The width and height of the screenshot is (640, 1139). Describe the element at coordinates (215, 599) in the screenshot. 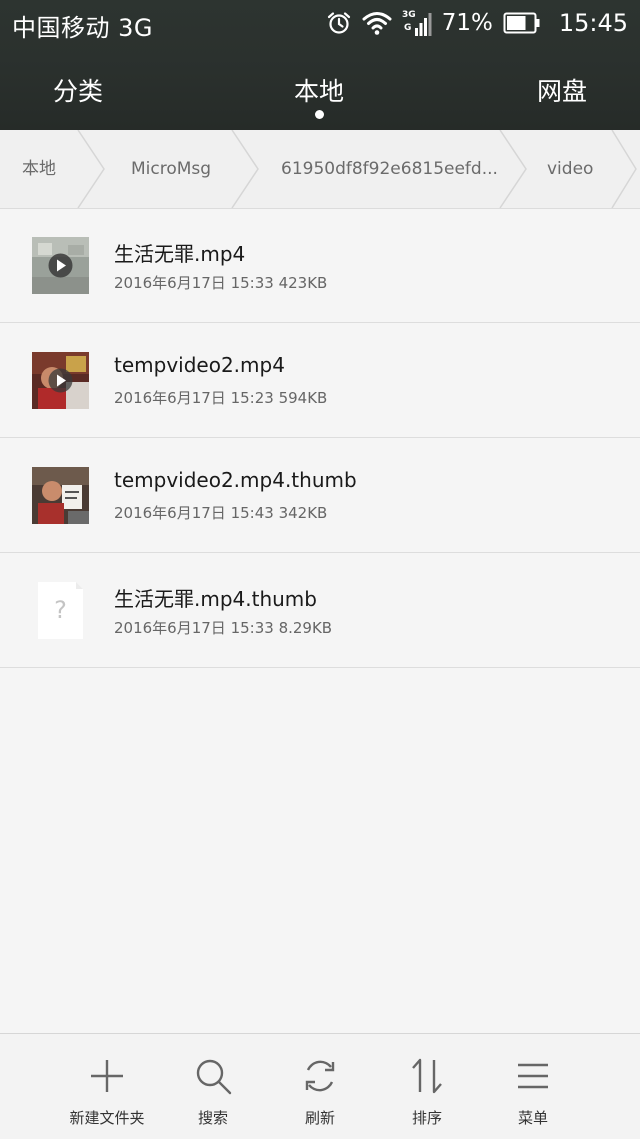

I see `file-name: 生活无罪.mp4.thumb` at that location.